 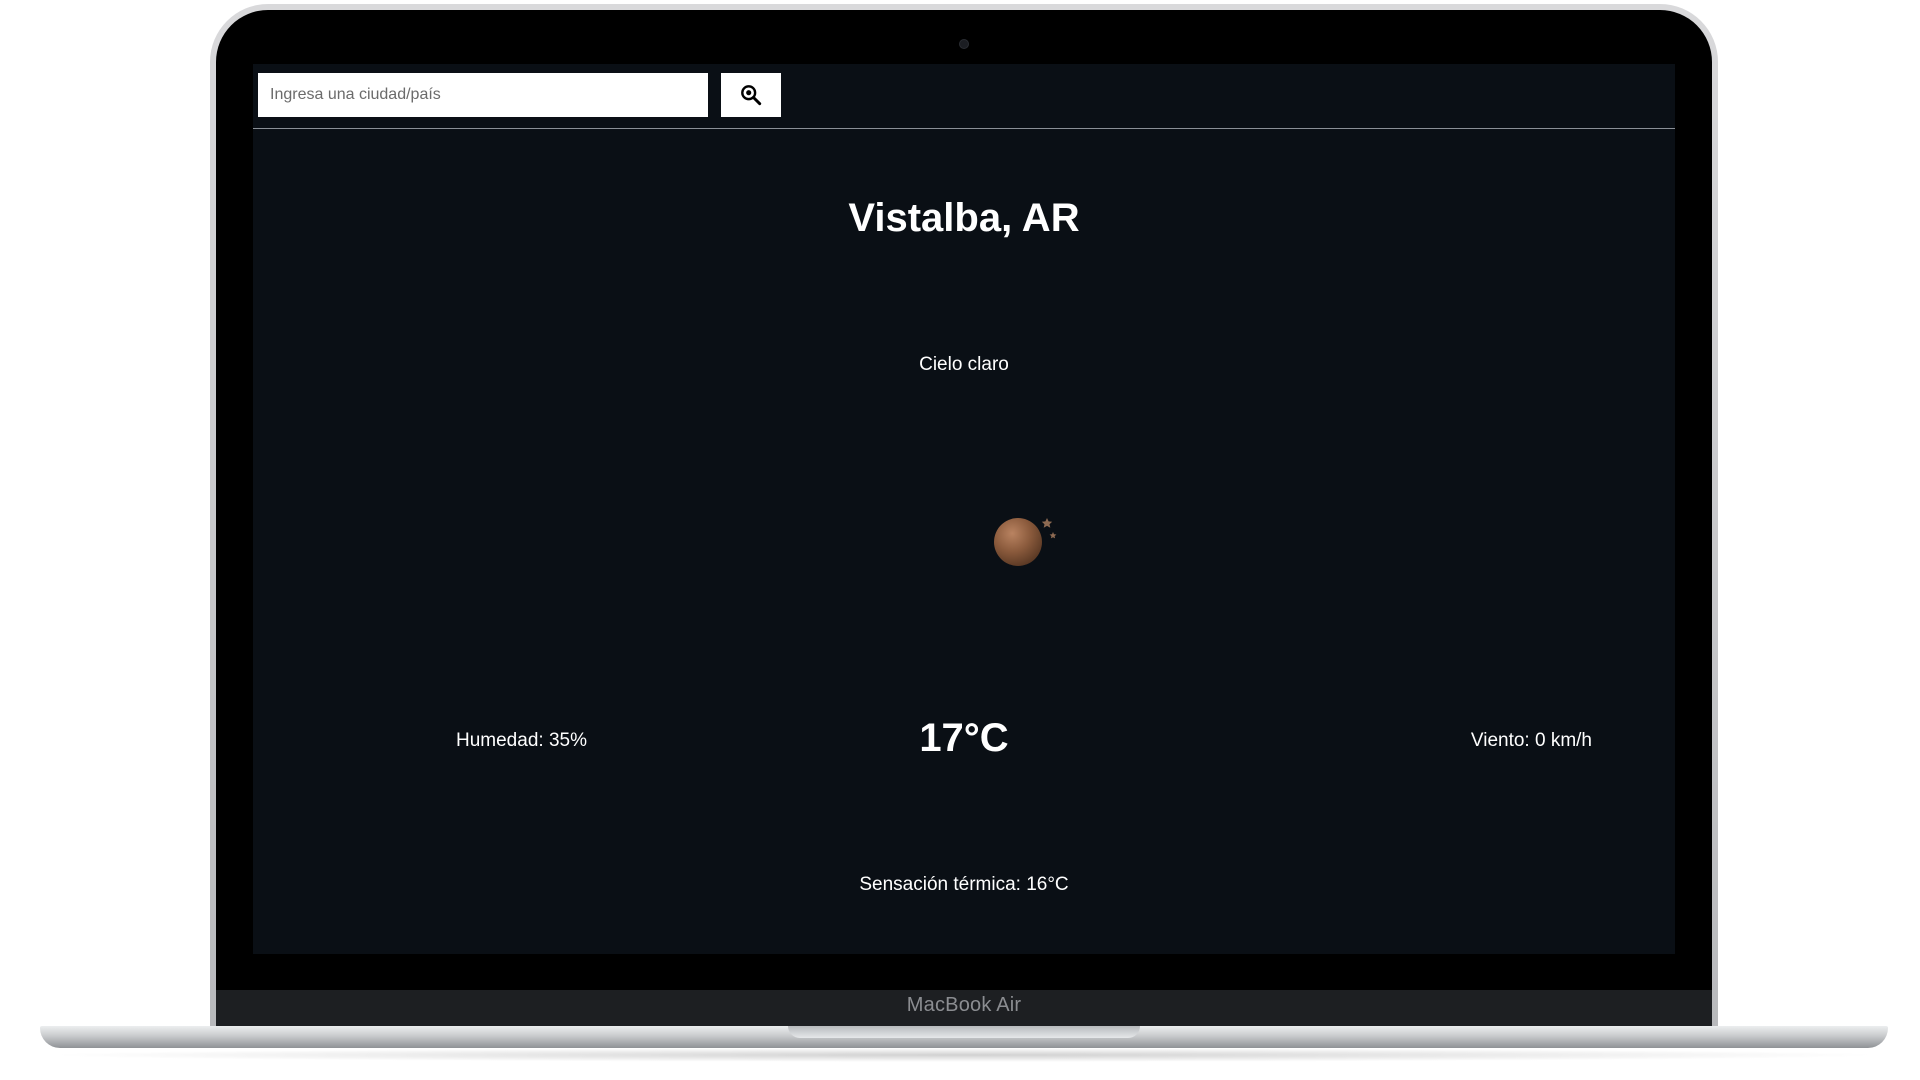 What do you see at coordinates (1531, 740) in the screenshot?
I see `wind-reading: Viento: 0 km/h` at bounding box center [1531, 740].